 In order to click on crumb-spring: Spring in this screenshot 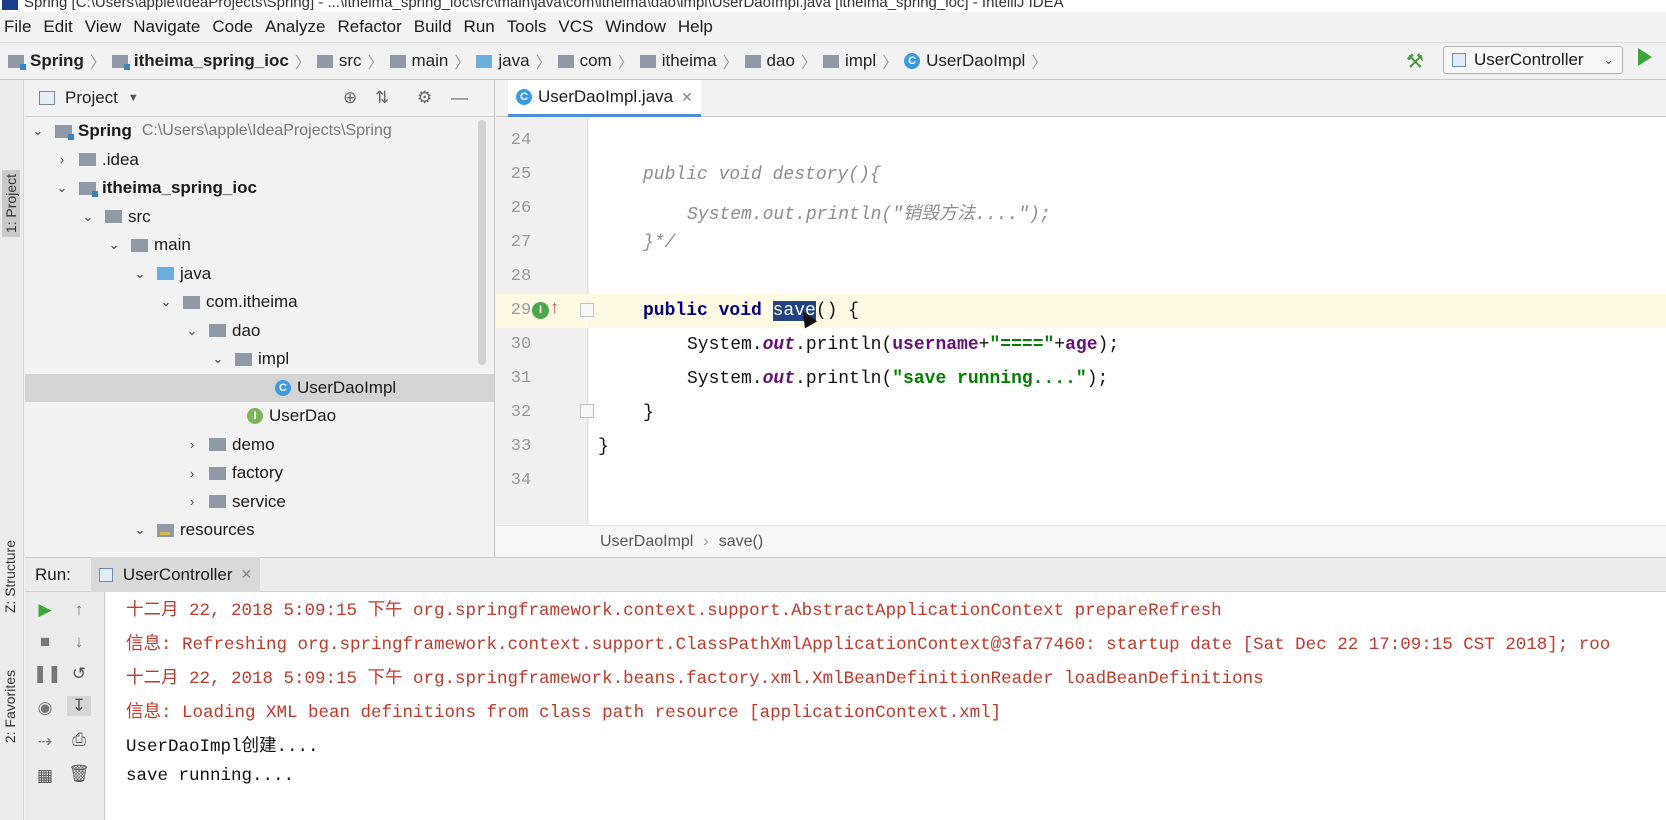, I will do `click(46, 61)`.